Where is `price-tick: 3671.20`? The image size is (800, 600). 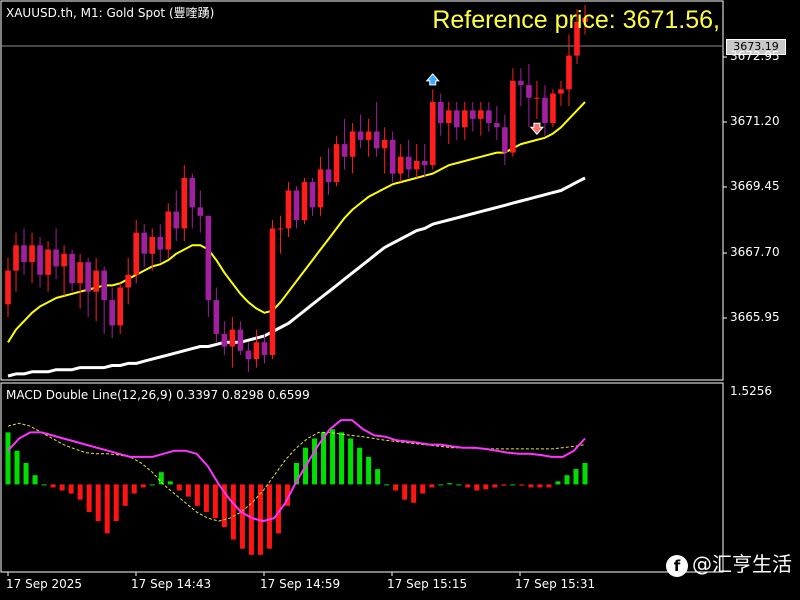
price-tick: 3671.20 is located at coordinates (755, 121).